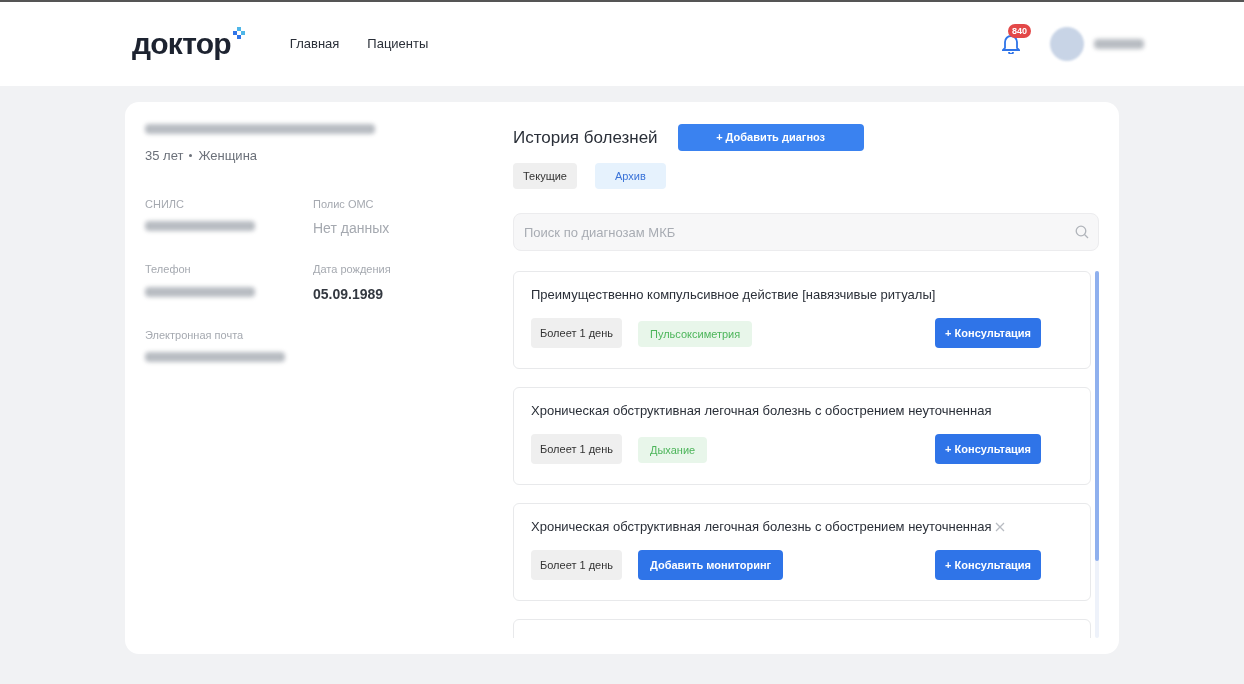 This screenshot has height=684, width=1244. Describe the element at coordinates (398, 44) in the screenshot. I see `nav-link: Пациенты` at that location.